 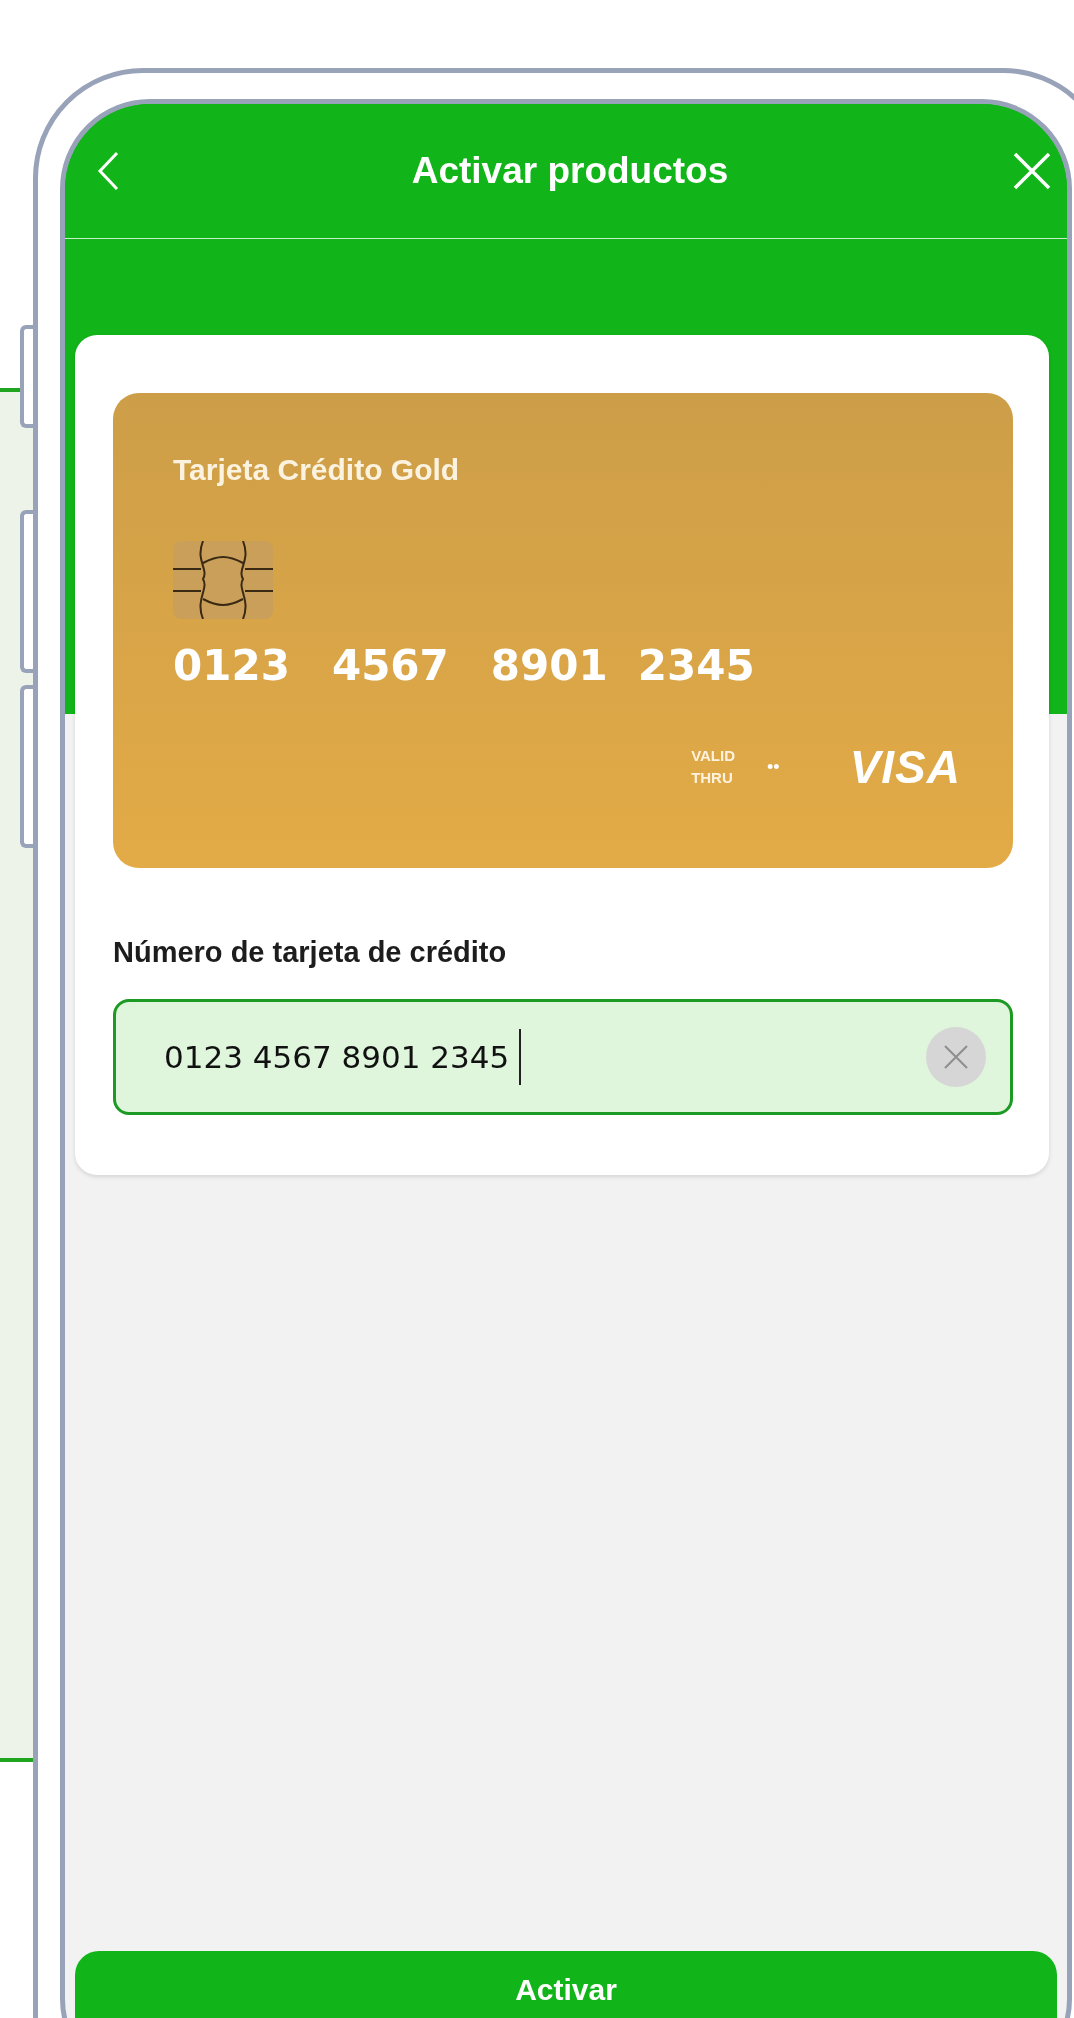 What do you see at coordinates (570, 171) in the screenshot?
I see `screen-title: Activar productos` at bounding box center [570, 171].